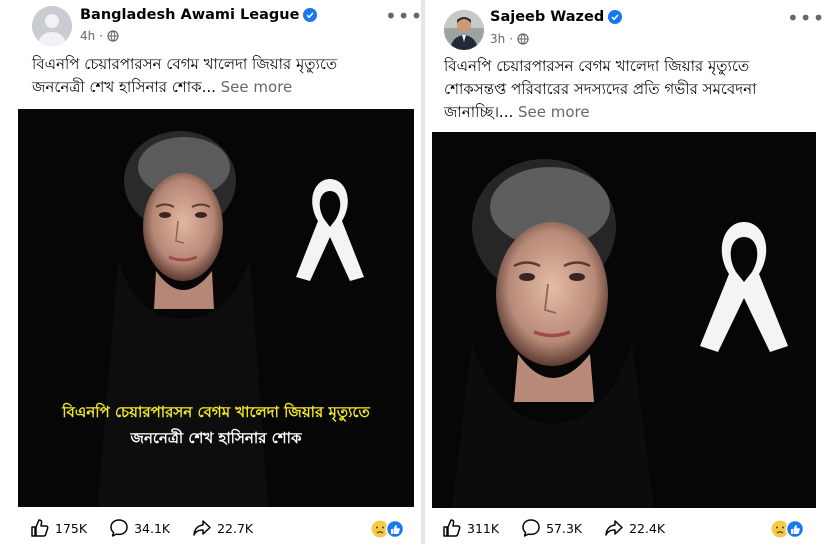 The width and height of the screenshot is (830, 544). I want to click on default-avatar-icon, so click(52, 26).